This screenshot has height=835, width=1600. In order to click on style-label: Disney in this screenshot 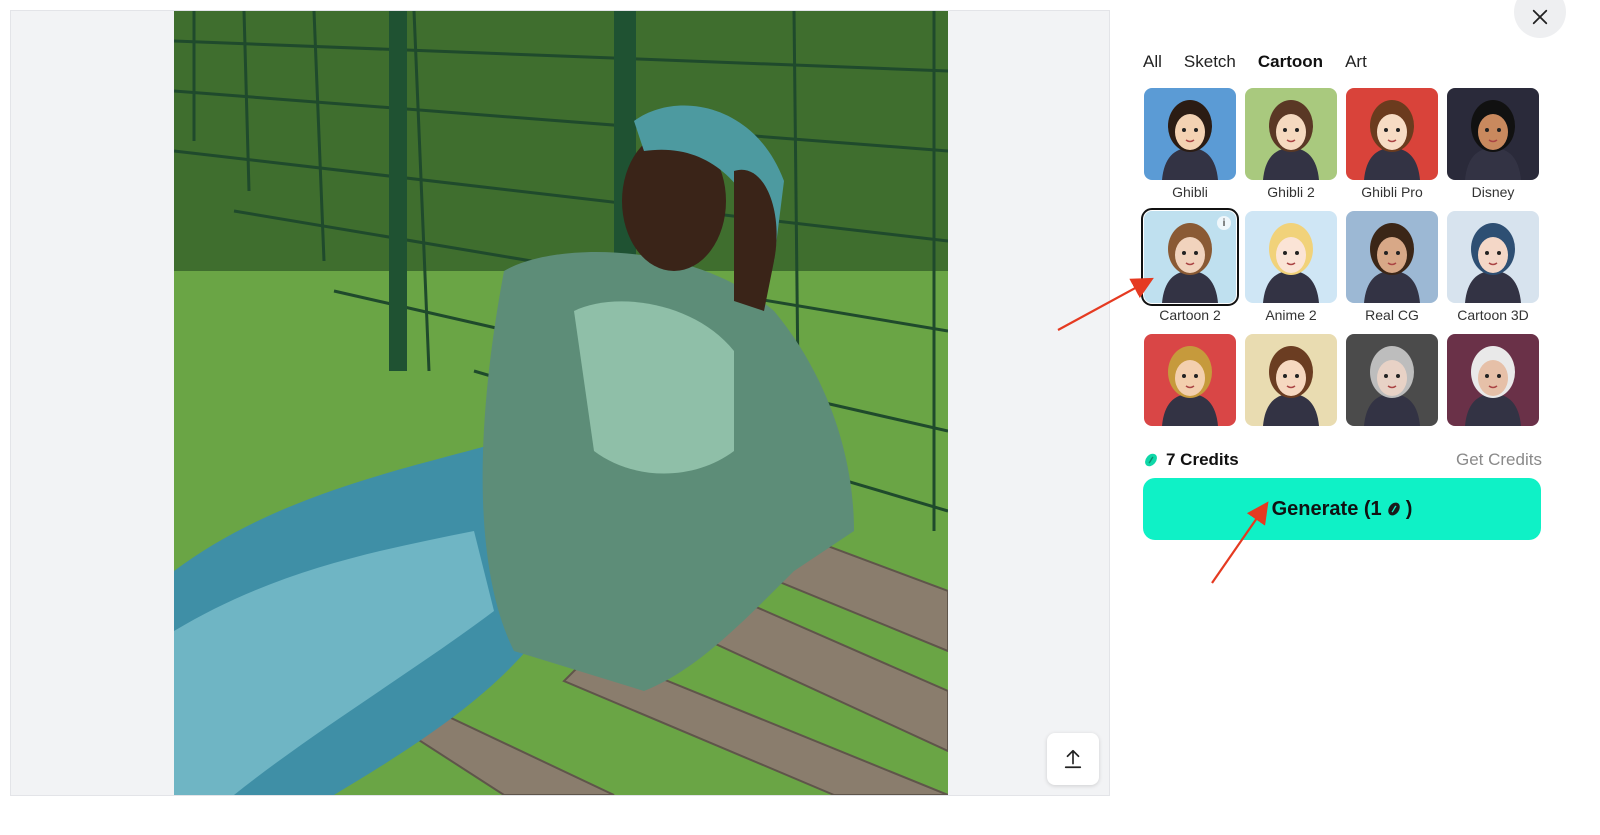, I will do `click(1493, 192)`.